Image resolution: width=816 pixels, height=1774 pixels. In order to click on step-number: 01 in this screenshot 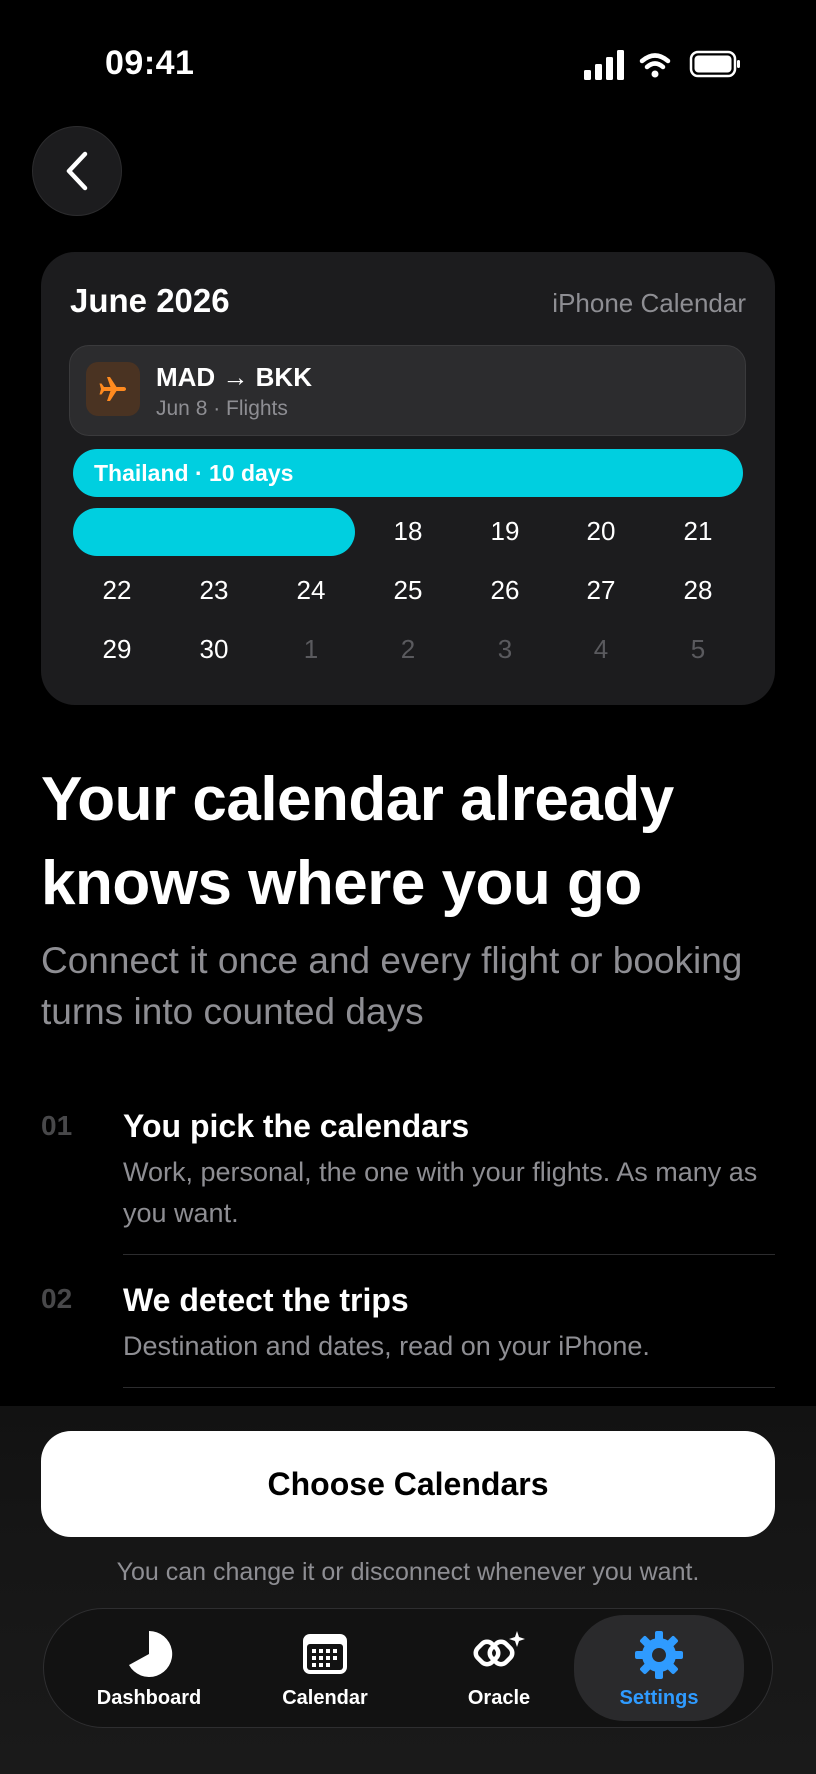, I will do `click(57, 1125)`.